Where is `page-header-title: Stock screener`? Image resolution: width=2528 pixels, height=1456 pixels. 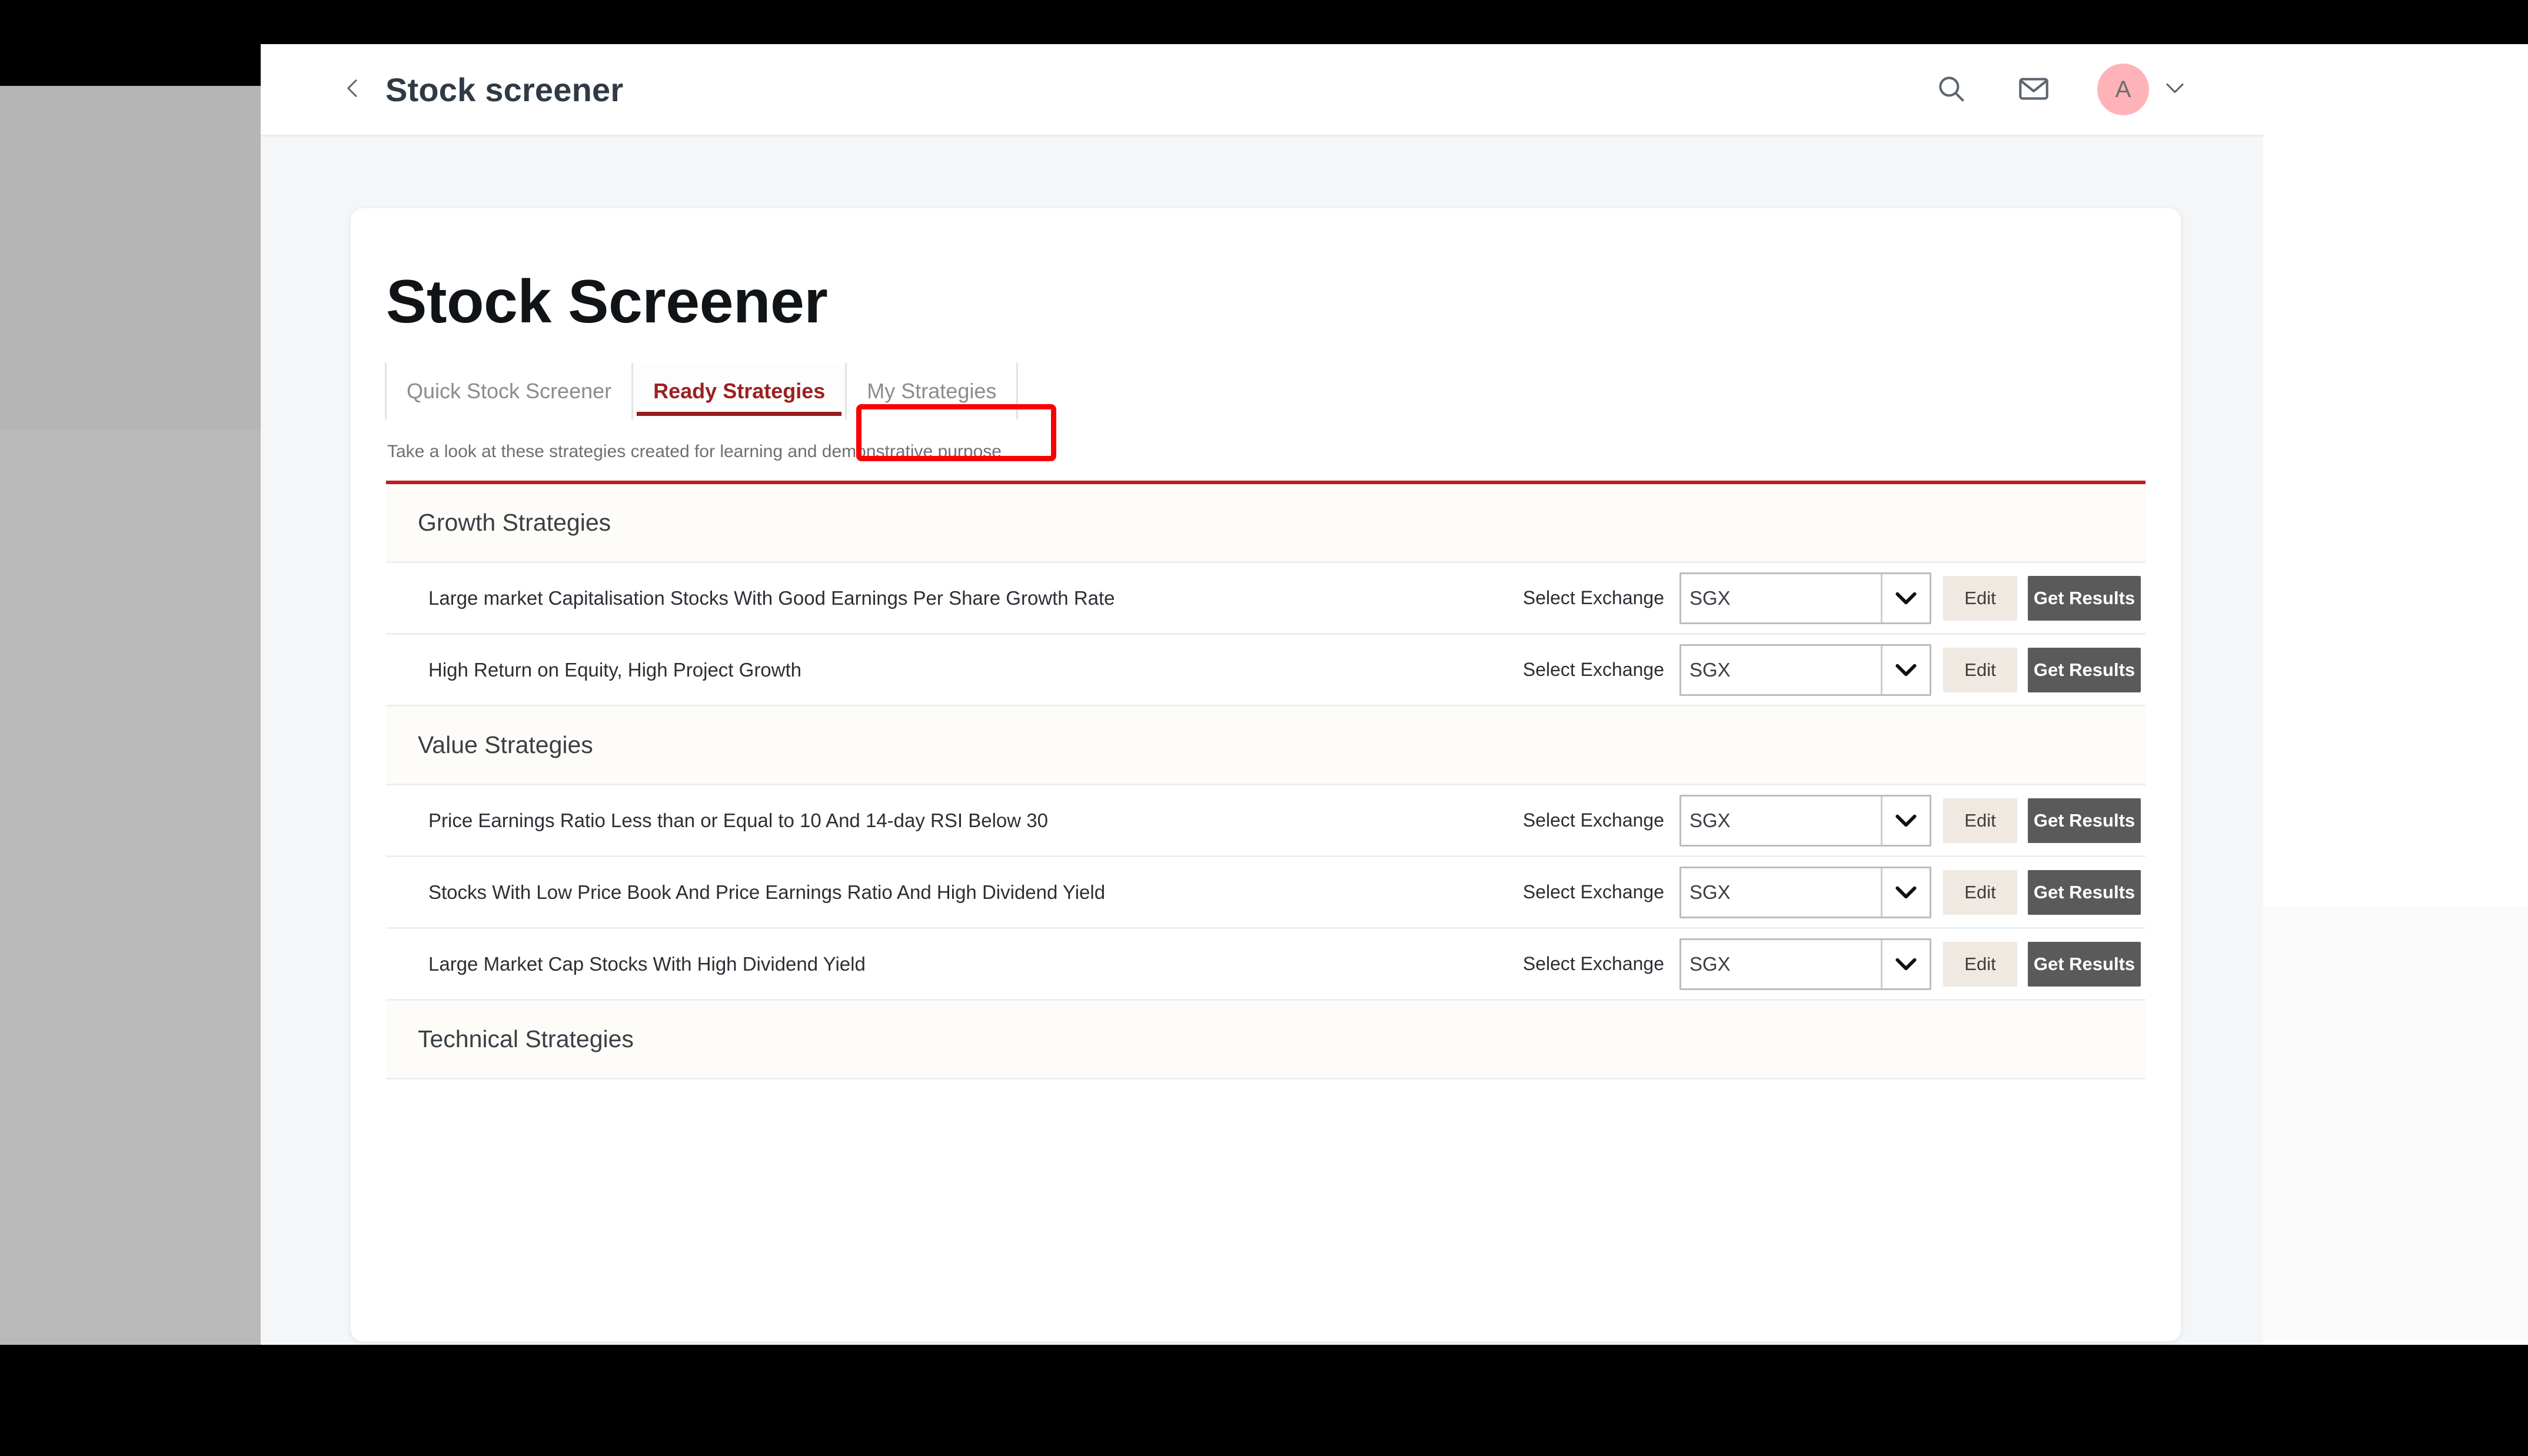 page-header-title: Stock screener is located at coordinates (504, 89).